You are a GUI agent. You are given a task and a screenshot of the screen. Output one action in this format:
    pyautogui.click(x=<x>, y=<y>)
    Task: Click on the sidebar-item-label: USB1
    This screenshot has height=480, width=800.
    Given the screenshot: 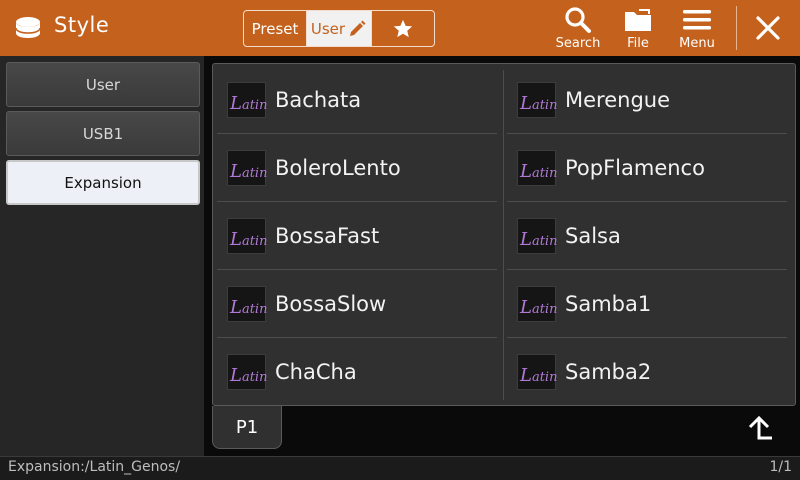 What is the action you would take?
    pyautogui.click(x=103, y=133)
    